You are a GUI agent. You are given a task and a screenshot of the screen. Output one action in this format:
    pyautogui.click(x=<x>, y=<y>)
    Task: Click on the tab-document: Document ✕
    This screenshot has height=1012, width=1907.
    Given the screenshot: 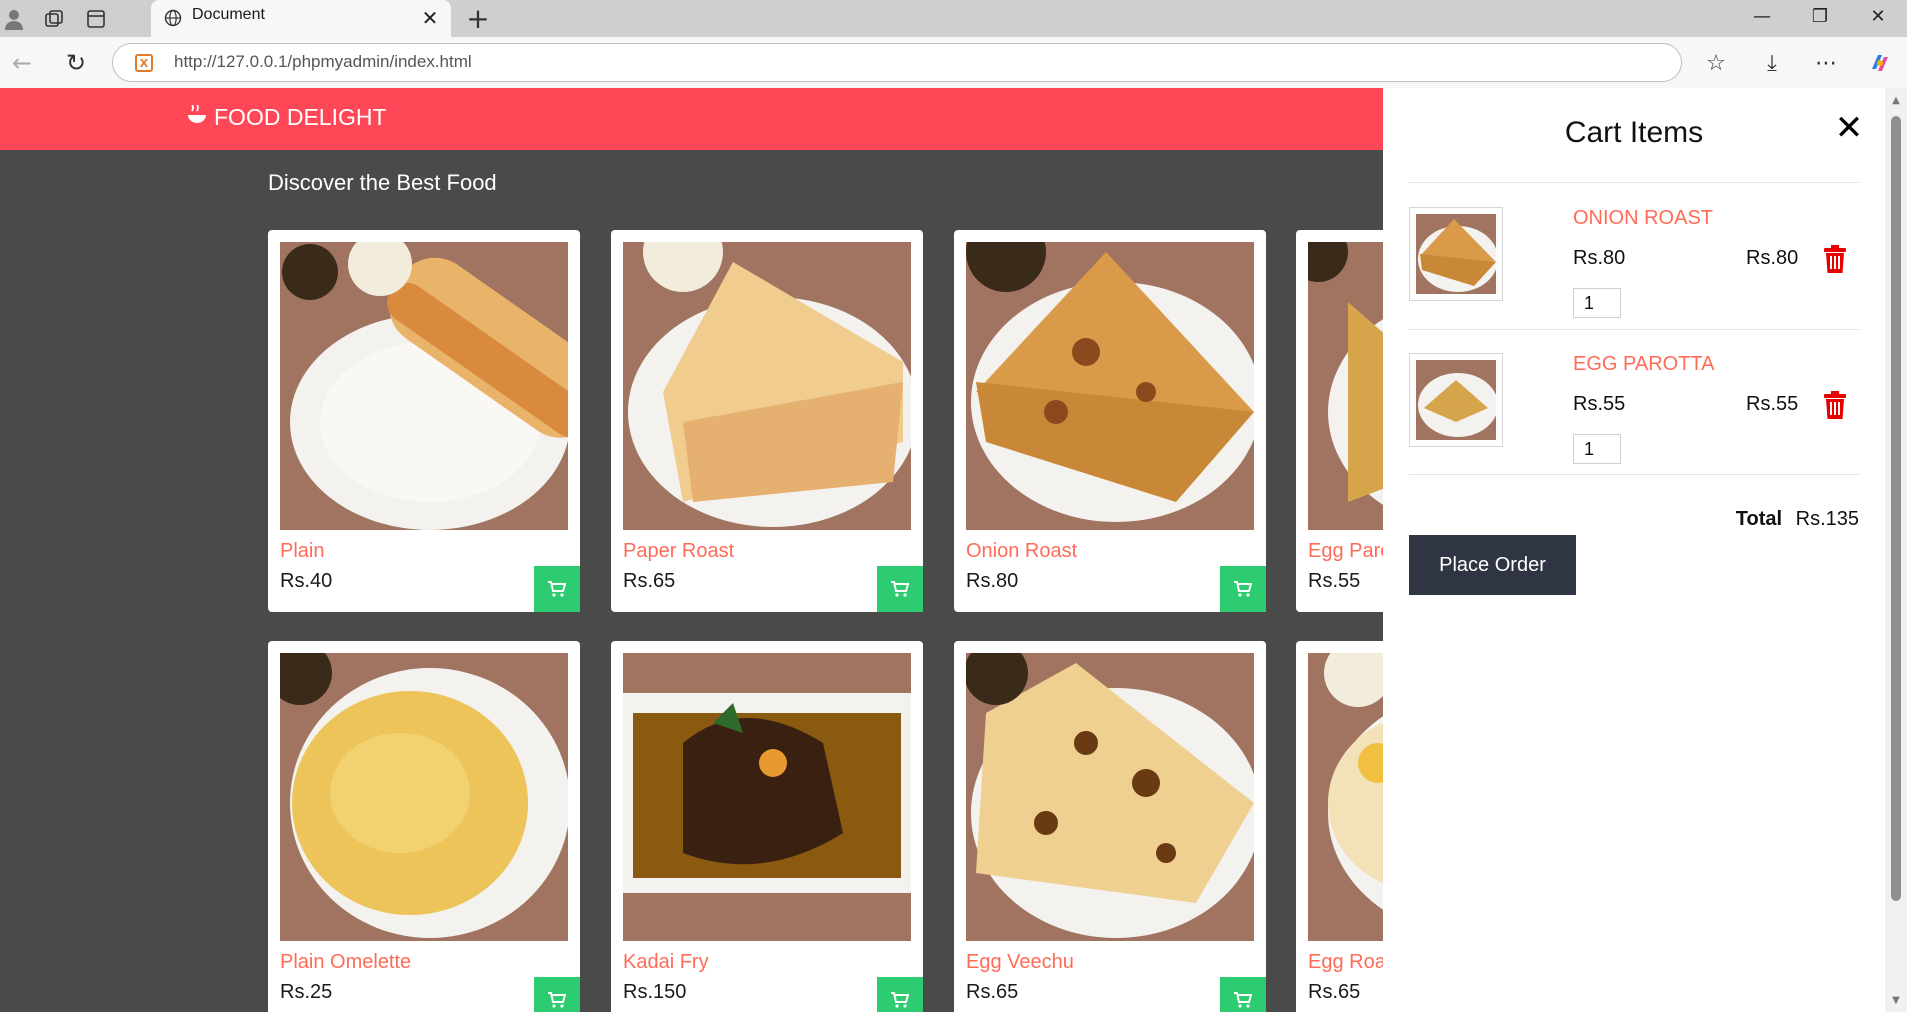 What is the action you would take?
    pyautogui.click(x=301, y=18)
    